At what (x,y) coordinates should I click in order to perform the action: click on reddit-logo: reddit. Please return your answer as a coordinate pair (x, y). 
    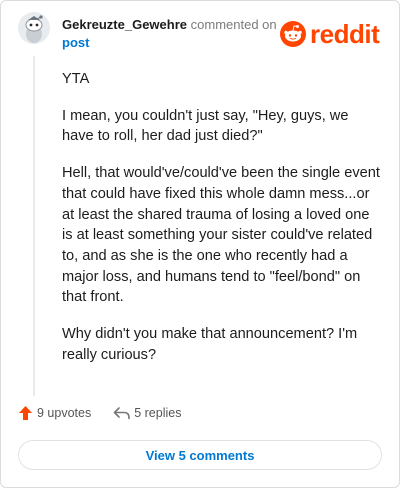
    Looking at the image, I should click on (330, 34).